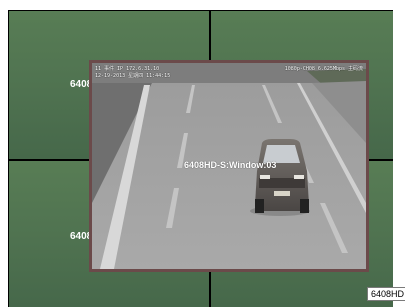  I want to click on osd-stream-info: 1080p-CH08 6.625Mbps 主码流, so click(323, 69).